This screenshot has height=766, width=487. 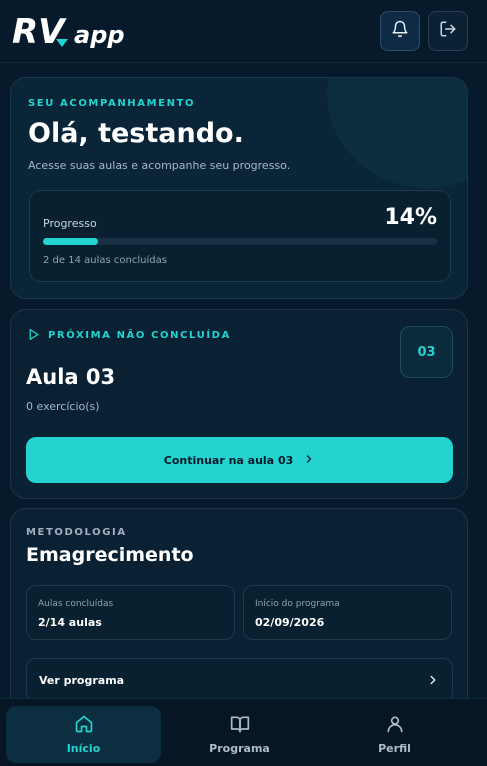 I want to click on progress-count: 2 de 14 aulas concluídas, so click(x=105, y=260).